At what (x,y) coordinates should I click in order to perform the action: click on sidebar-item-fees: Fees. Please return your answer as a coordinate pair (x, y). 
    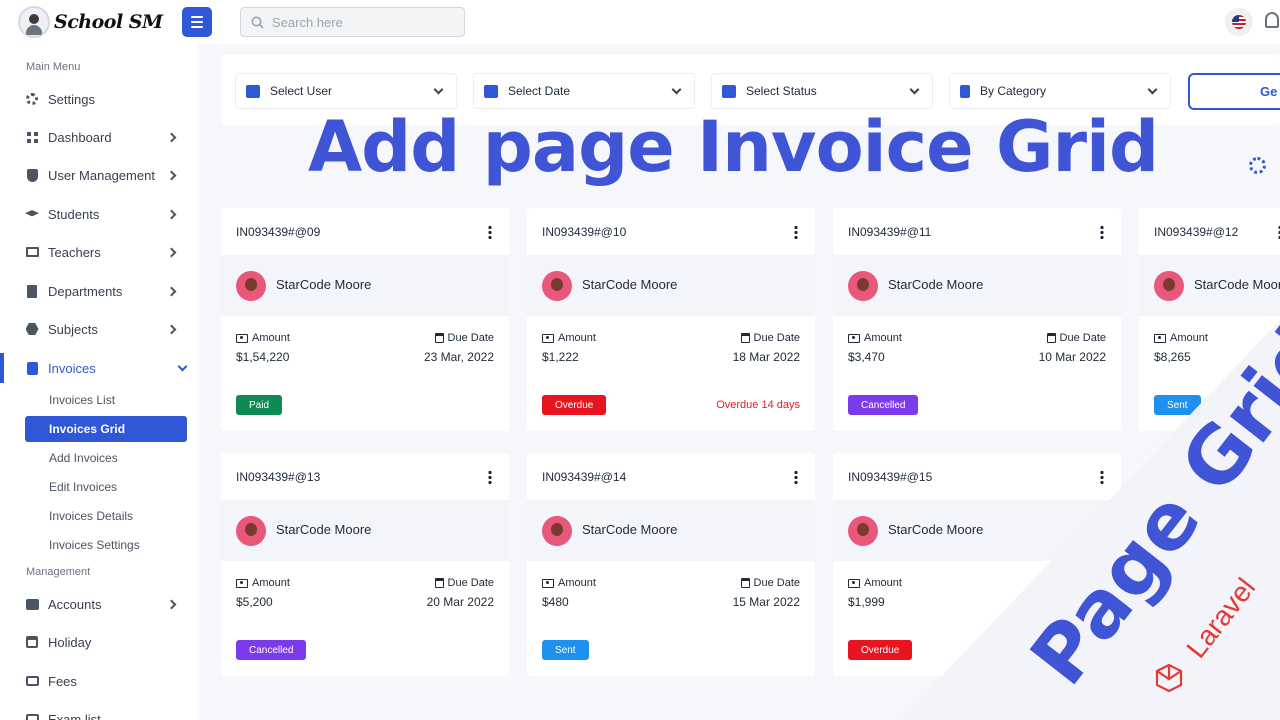
    Looking at the image, I should click on (99, 681).